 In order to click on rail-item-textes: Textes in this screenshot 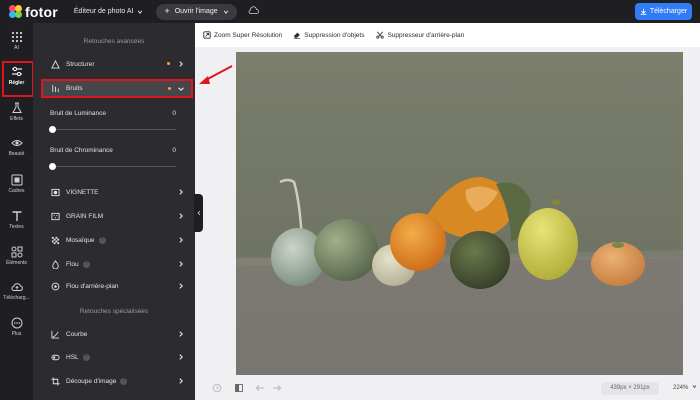, I will do `click(16, 220)`.